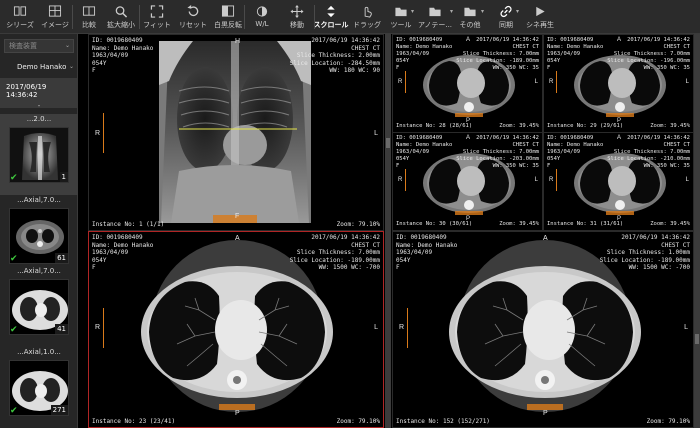 The image size is (700, 428). I want to click on series-item-axial-lung: ...Axial,7.0... ✔ 41, so click(39, 306).